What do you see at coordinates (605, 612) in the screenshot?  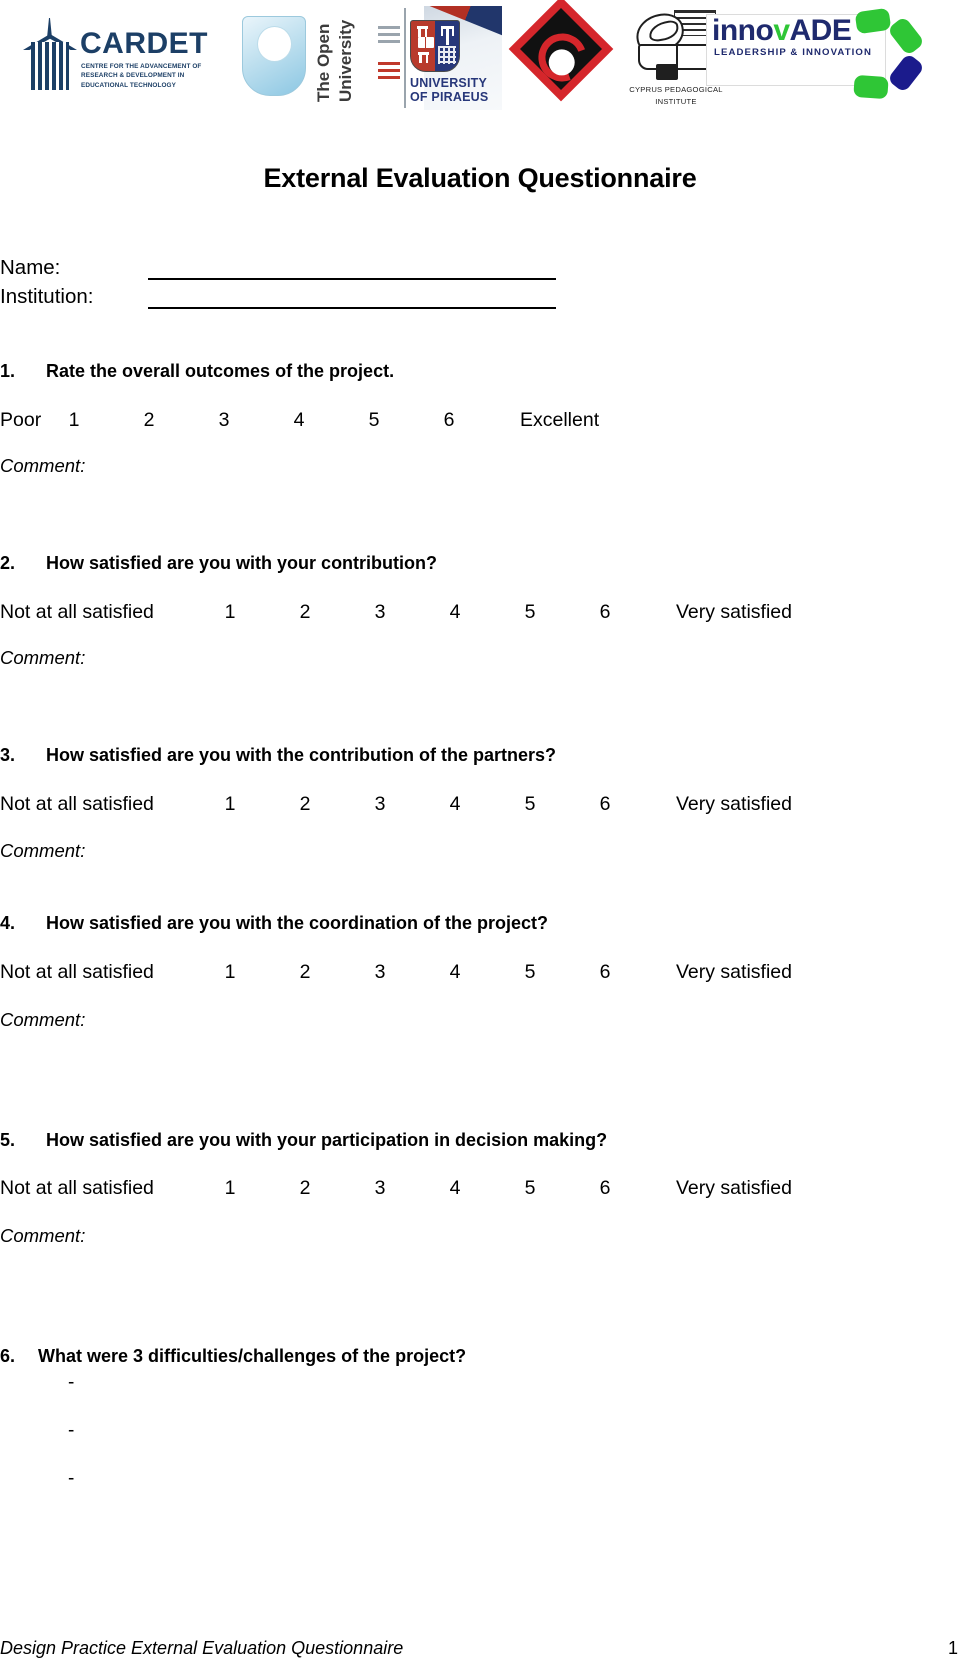 I see `question-2-option-6: 6` at bounding box center [605, 612].